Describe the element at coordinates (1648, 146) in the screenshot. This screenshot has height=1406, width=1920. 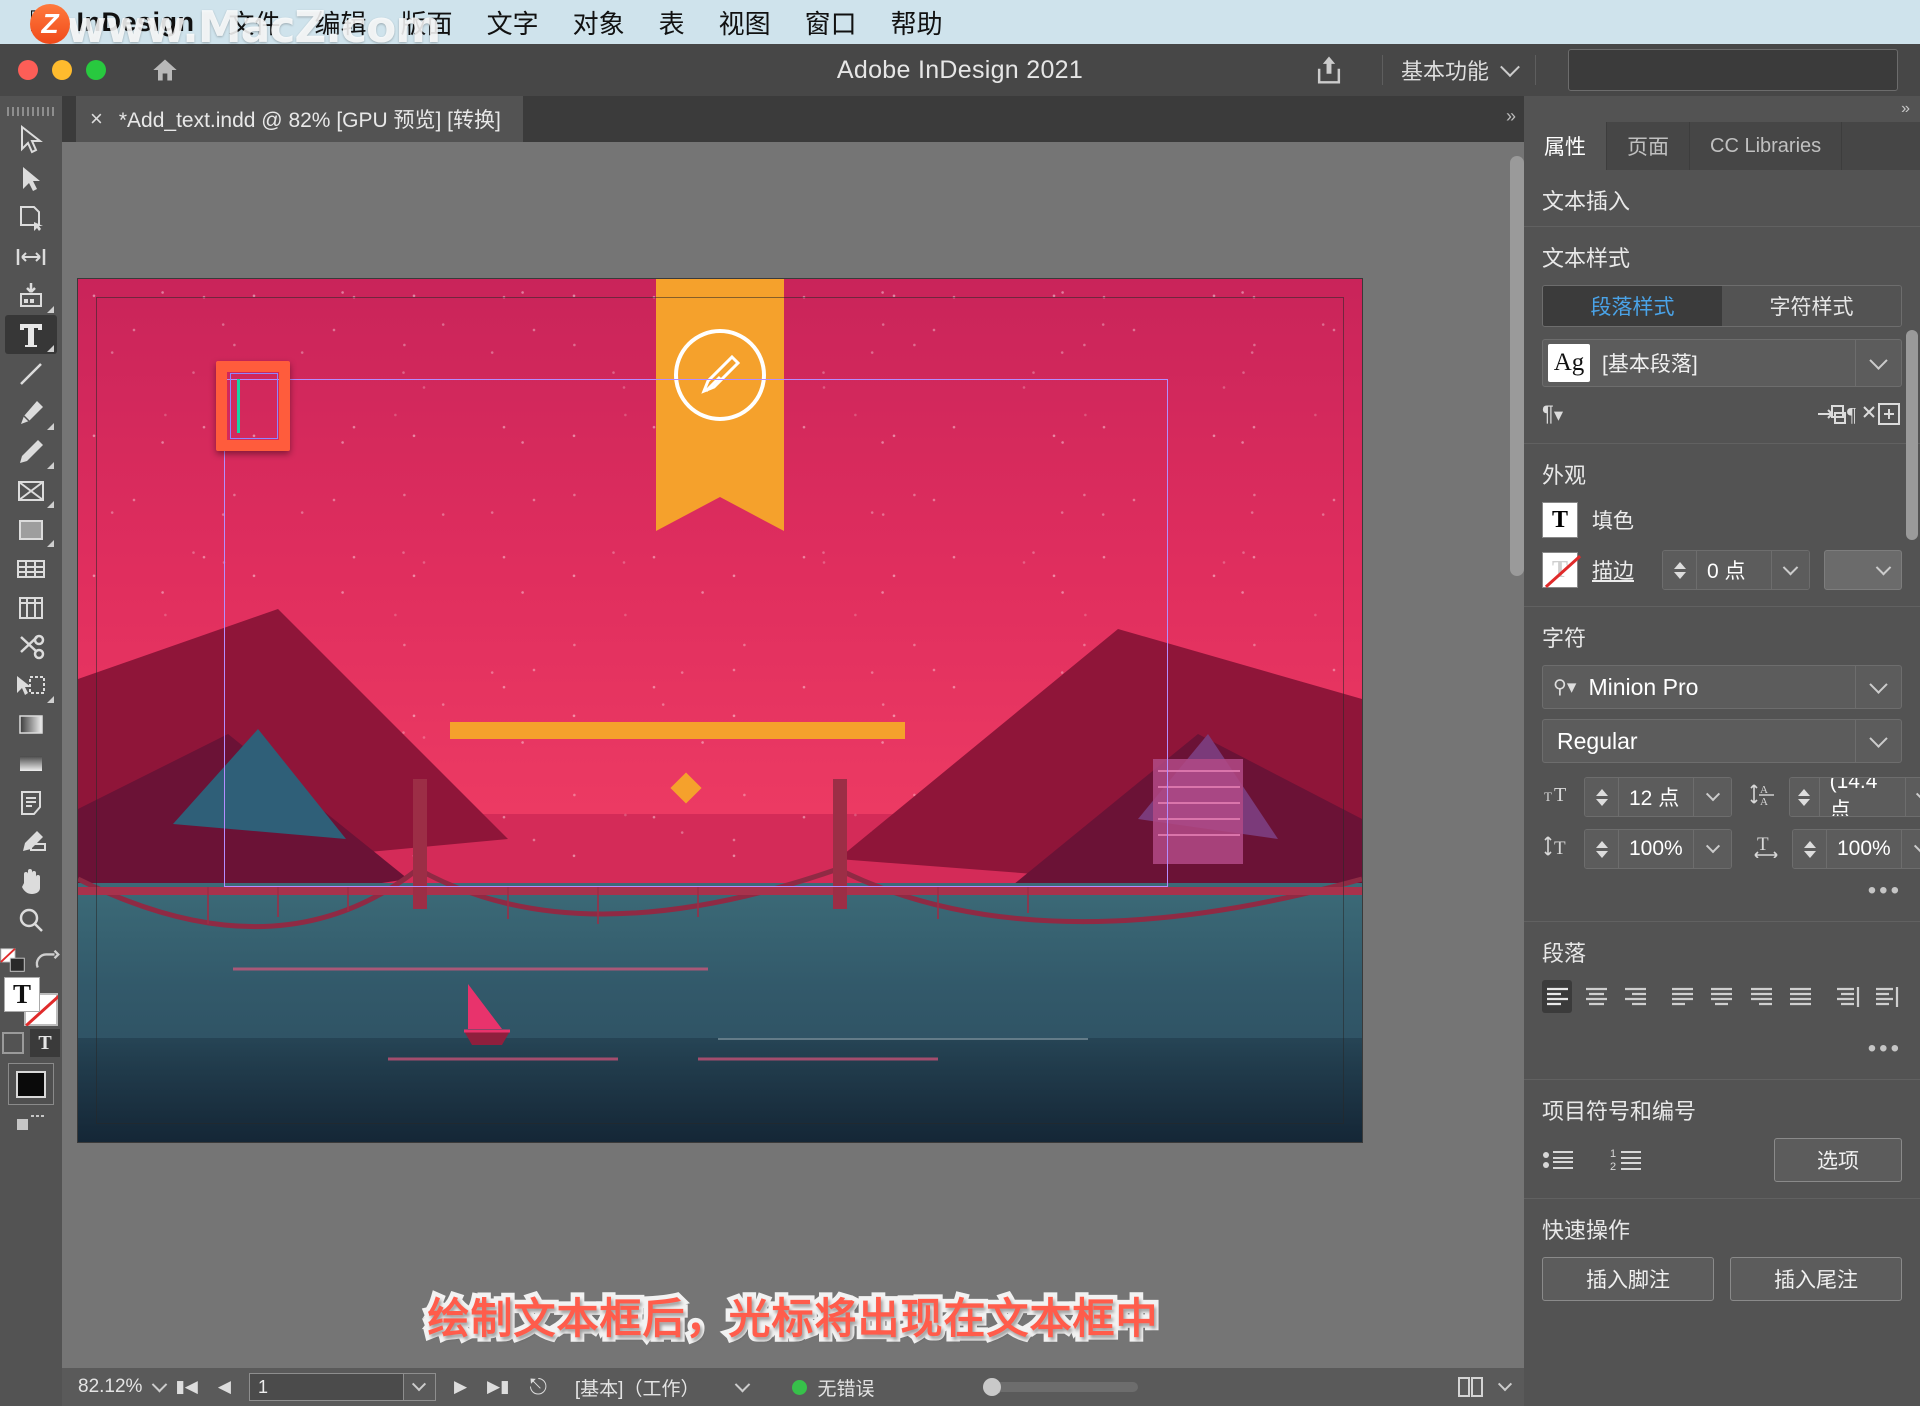
I see `tab-pages: 页面` at that location.